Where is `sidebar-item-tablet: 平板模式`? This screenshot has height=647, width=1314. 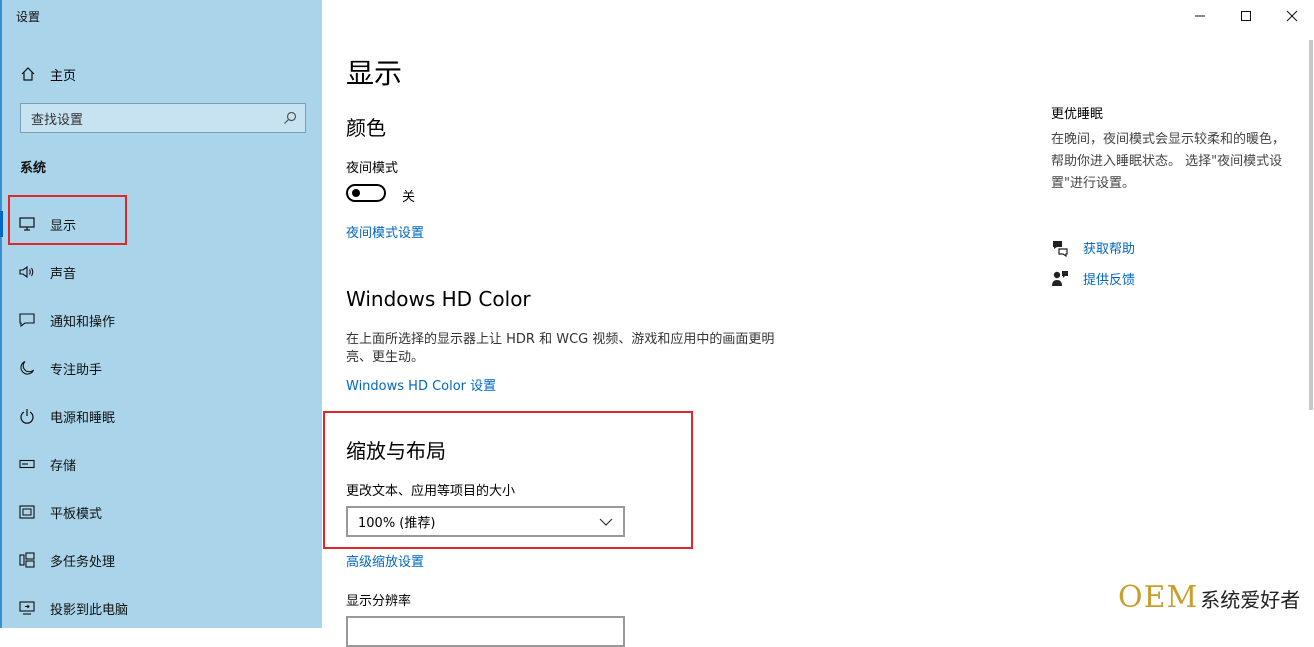
sidebar-item-tablet: 平板模式 is located at coordinates (60, 512).